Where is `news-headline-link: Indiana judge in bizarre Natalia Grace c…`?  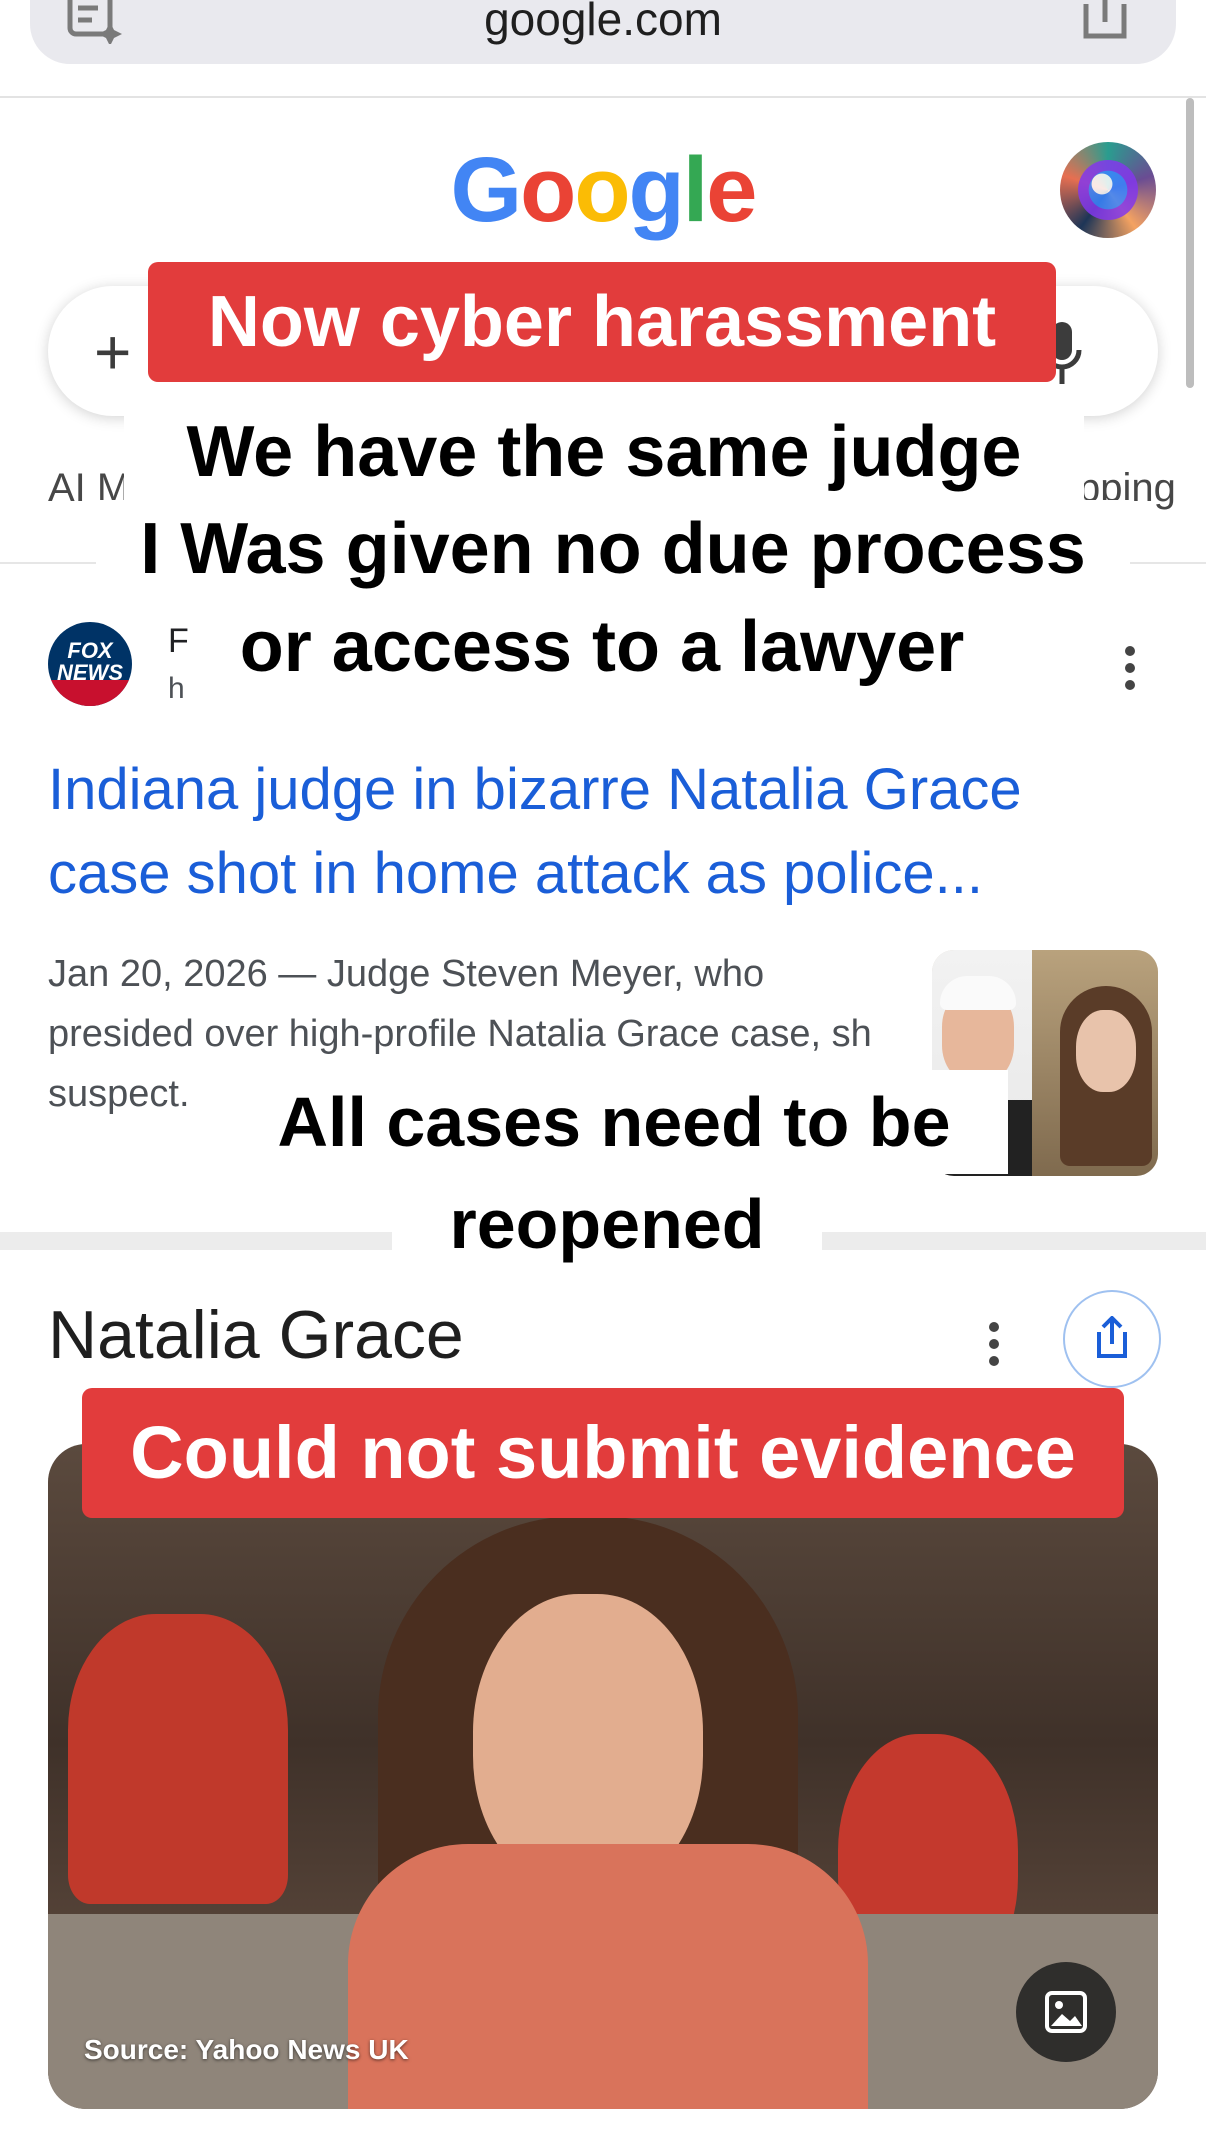 news-headline-link: Indiana judge in bizarre Natalia Grace c… is located at coordinates (603, 832).